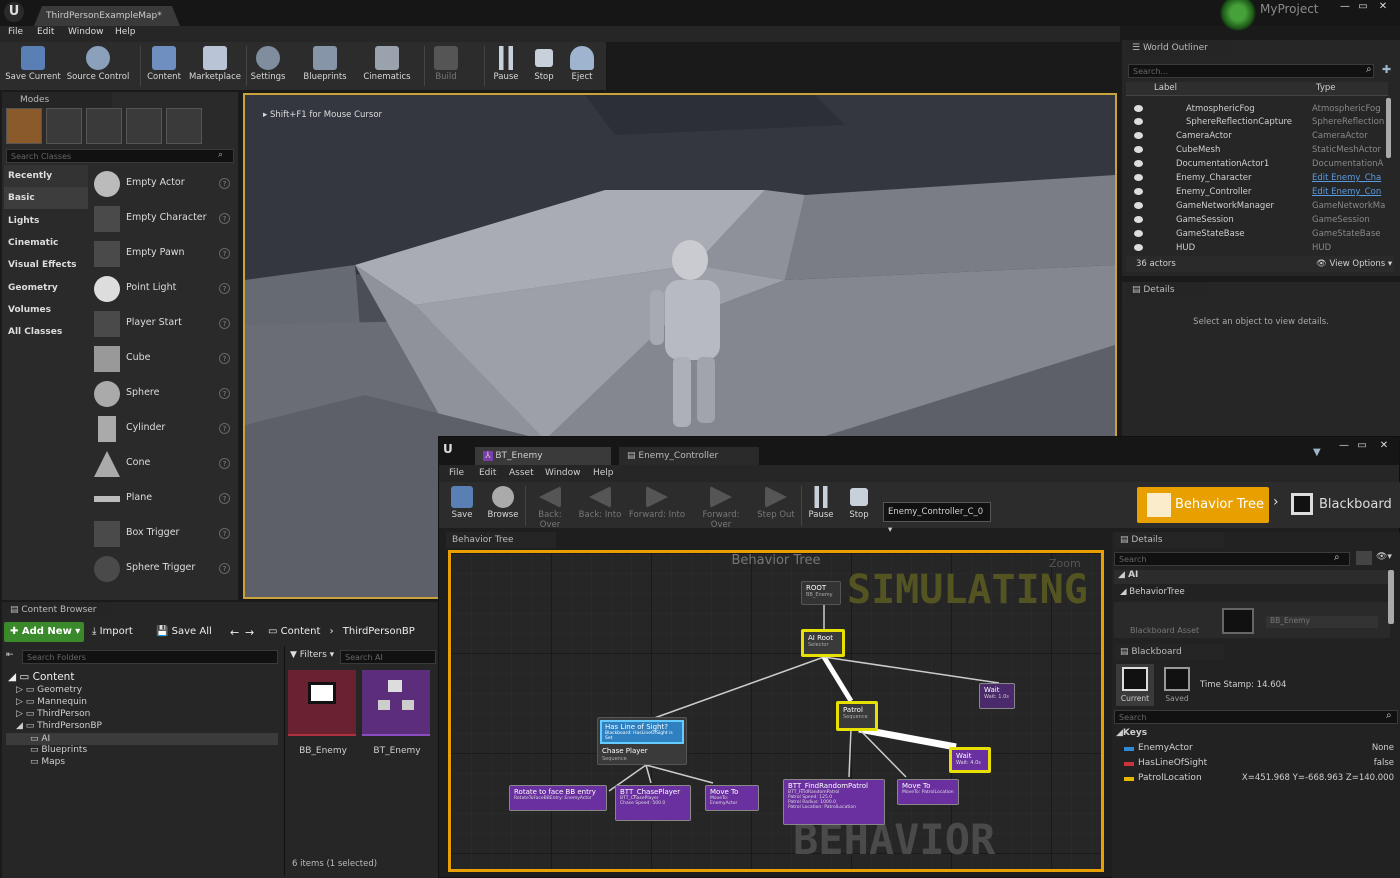 The image size is (1400, 878). Describe the element at coordinates (776, 506) in the screenshot. I see `step-out-button: Step Out` at that location.